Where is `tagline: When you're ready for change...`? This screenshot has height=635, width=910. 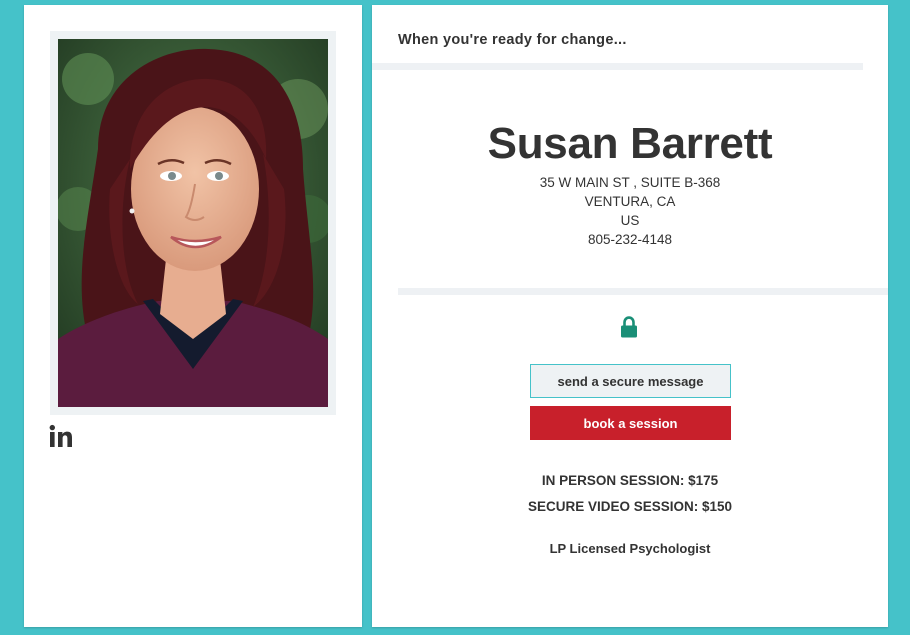 tagline: When you're ready for change... is located at coordinates (512, 40).